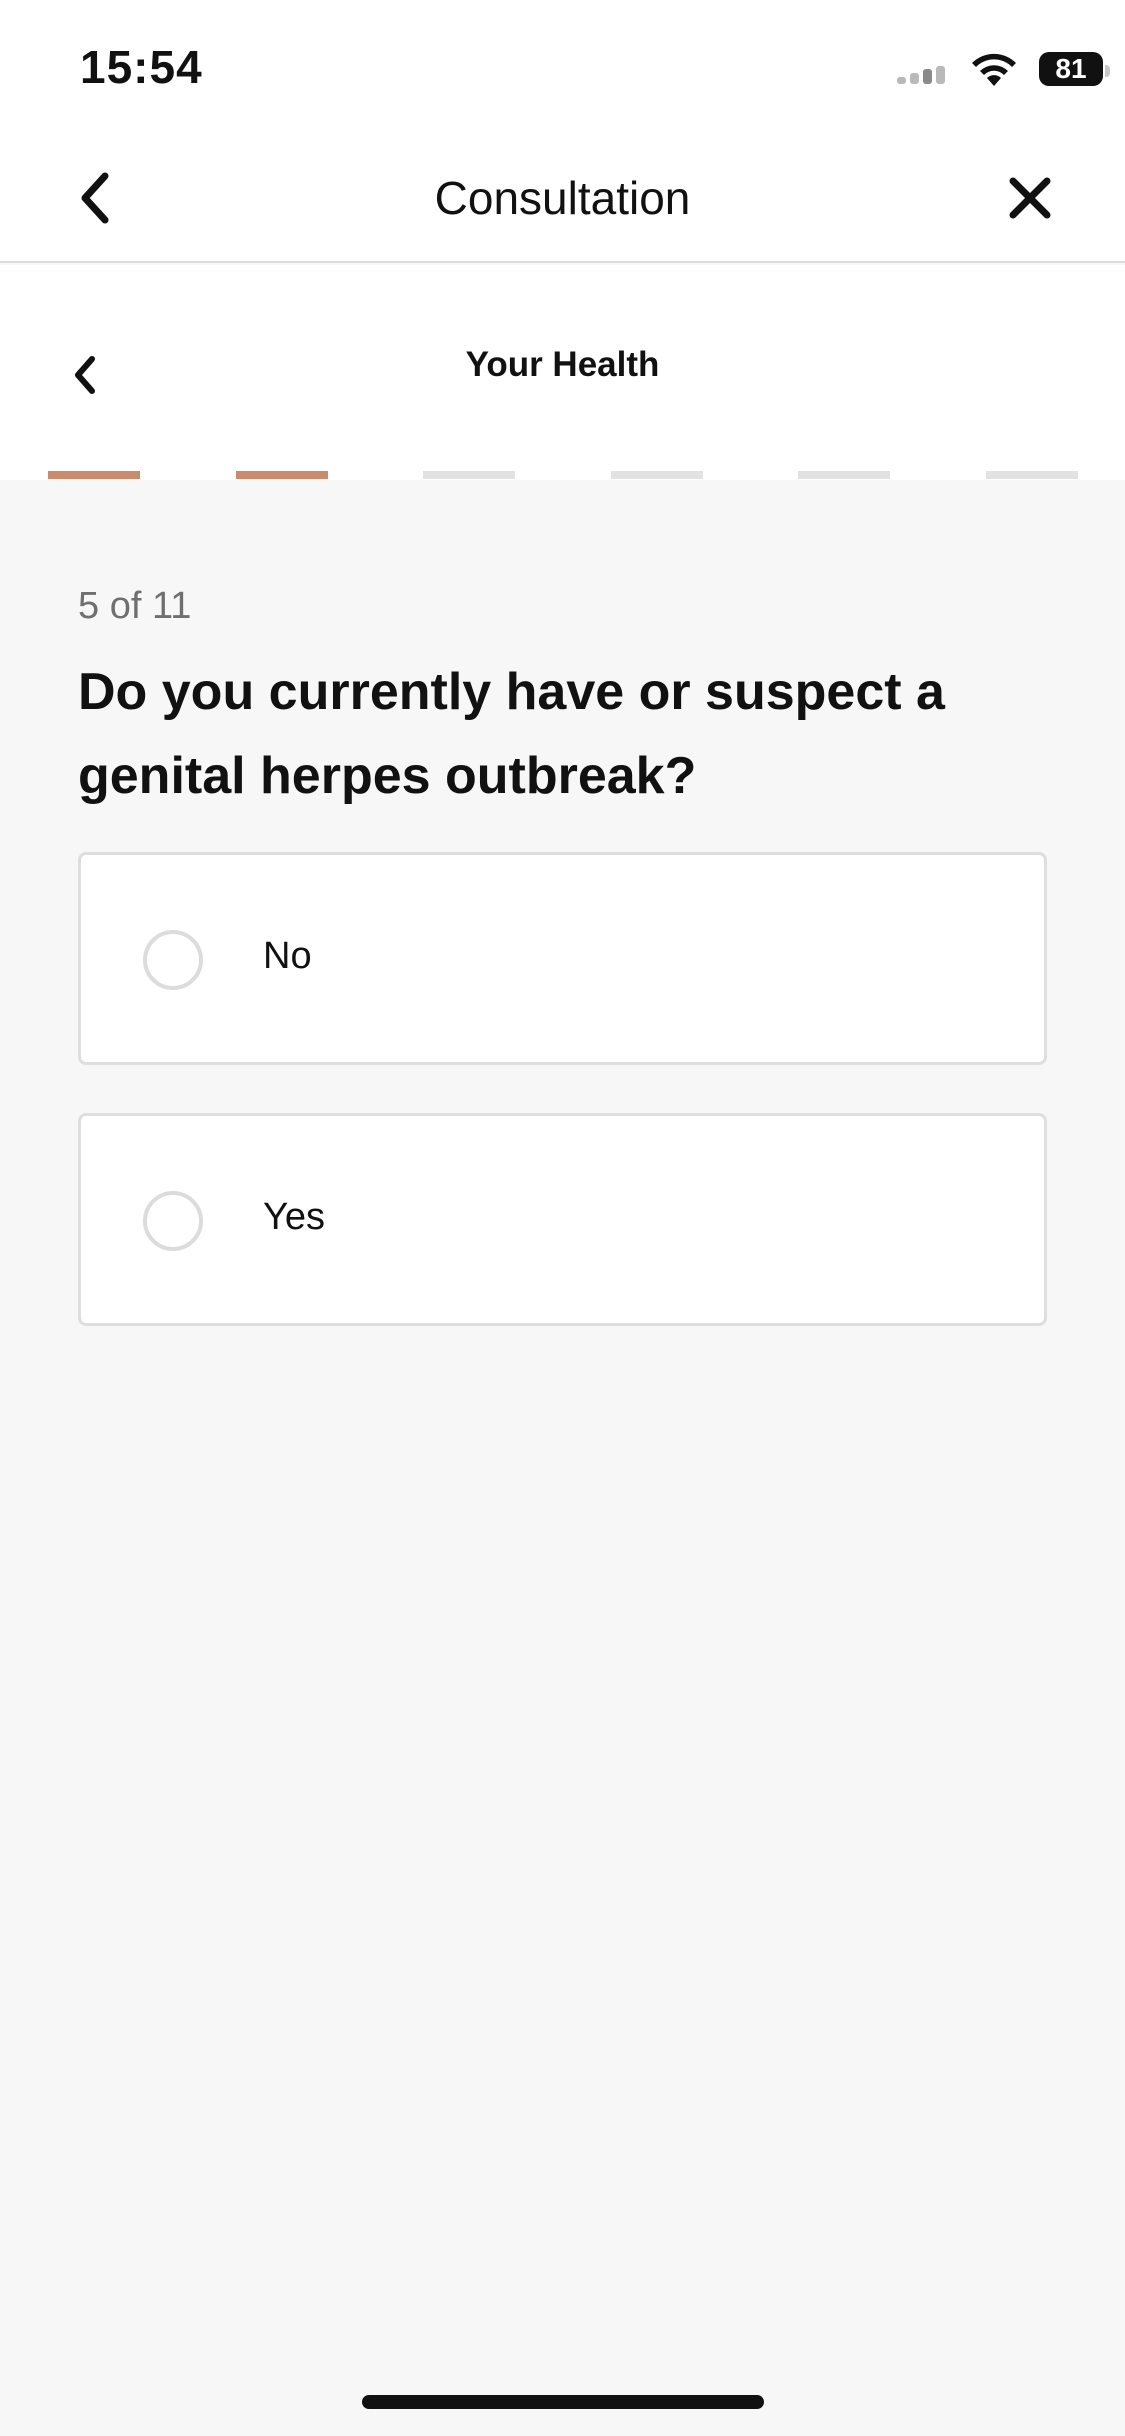 Image resolution: width=1125 pixels, height=2436 pixels. Describe the element at coordinates (562, 958) in the screenshot. I see `option-no: No` at that location.